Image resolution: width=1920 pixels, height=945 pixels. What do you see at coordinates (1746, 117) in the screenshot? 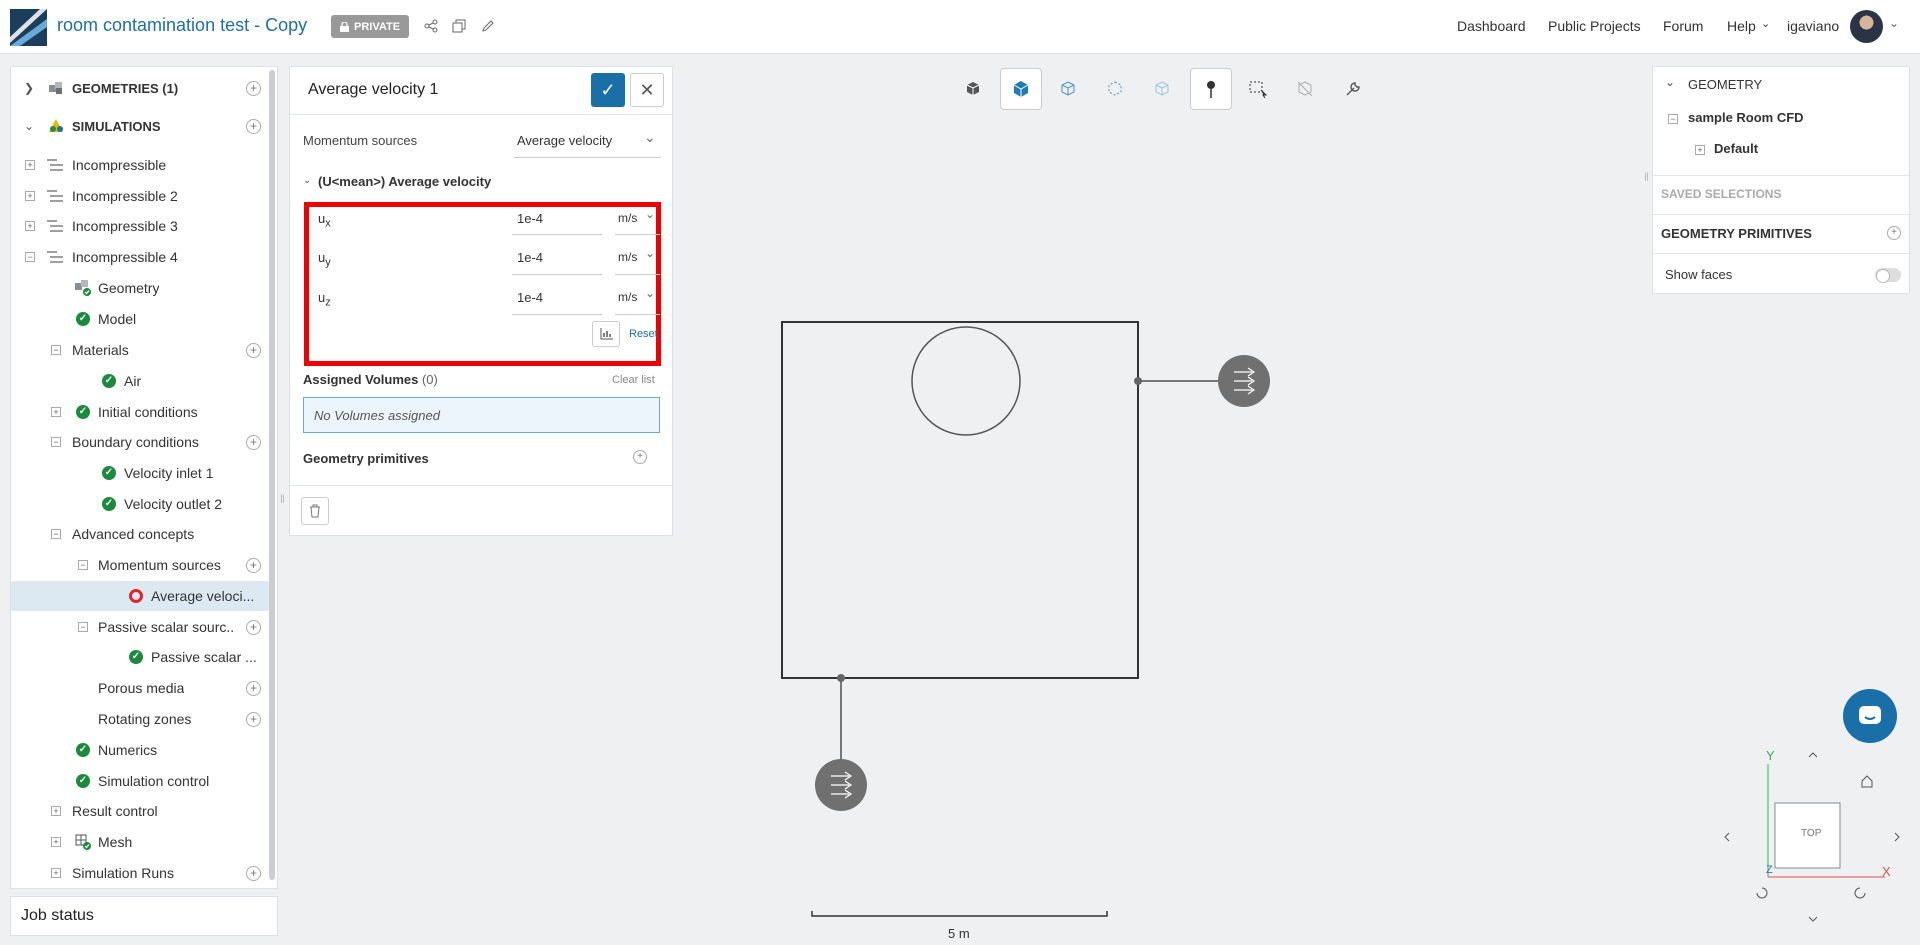
I see `geometry-name: sample Room CFD` at bounding box center [1746, 117].